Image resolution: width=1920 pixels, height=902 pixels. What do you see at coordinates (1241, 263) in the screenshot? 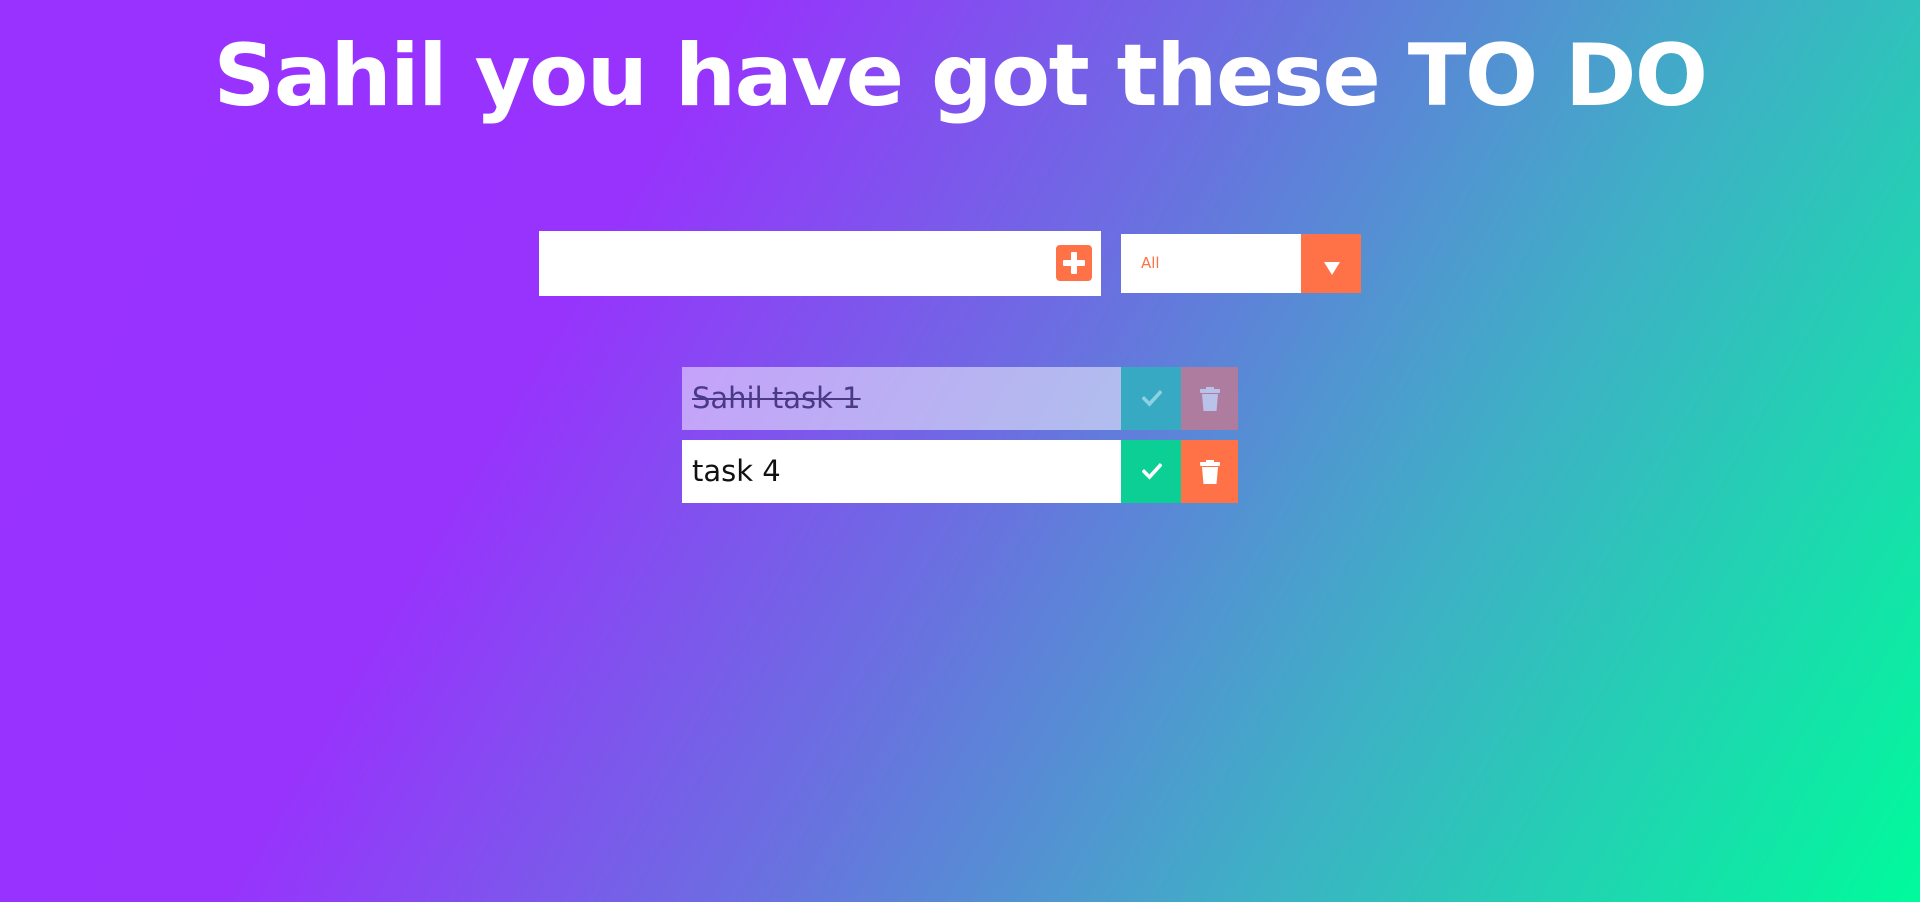
I see `filter-select: All` at bounding box center [1241, 263].